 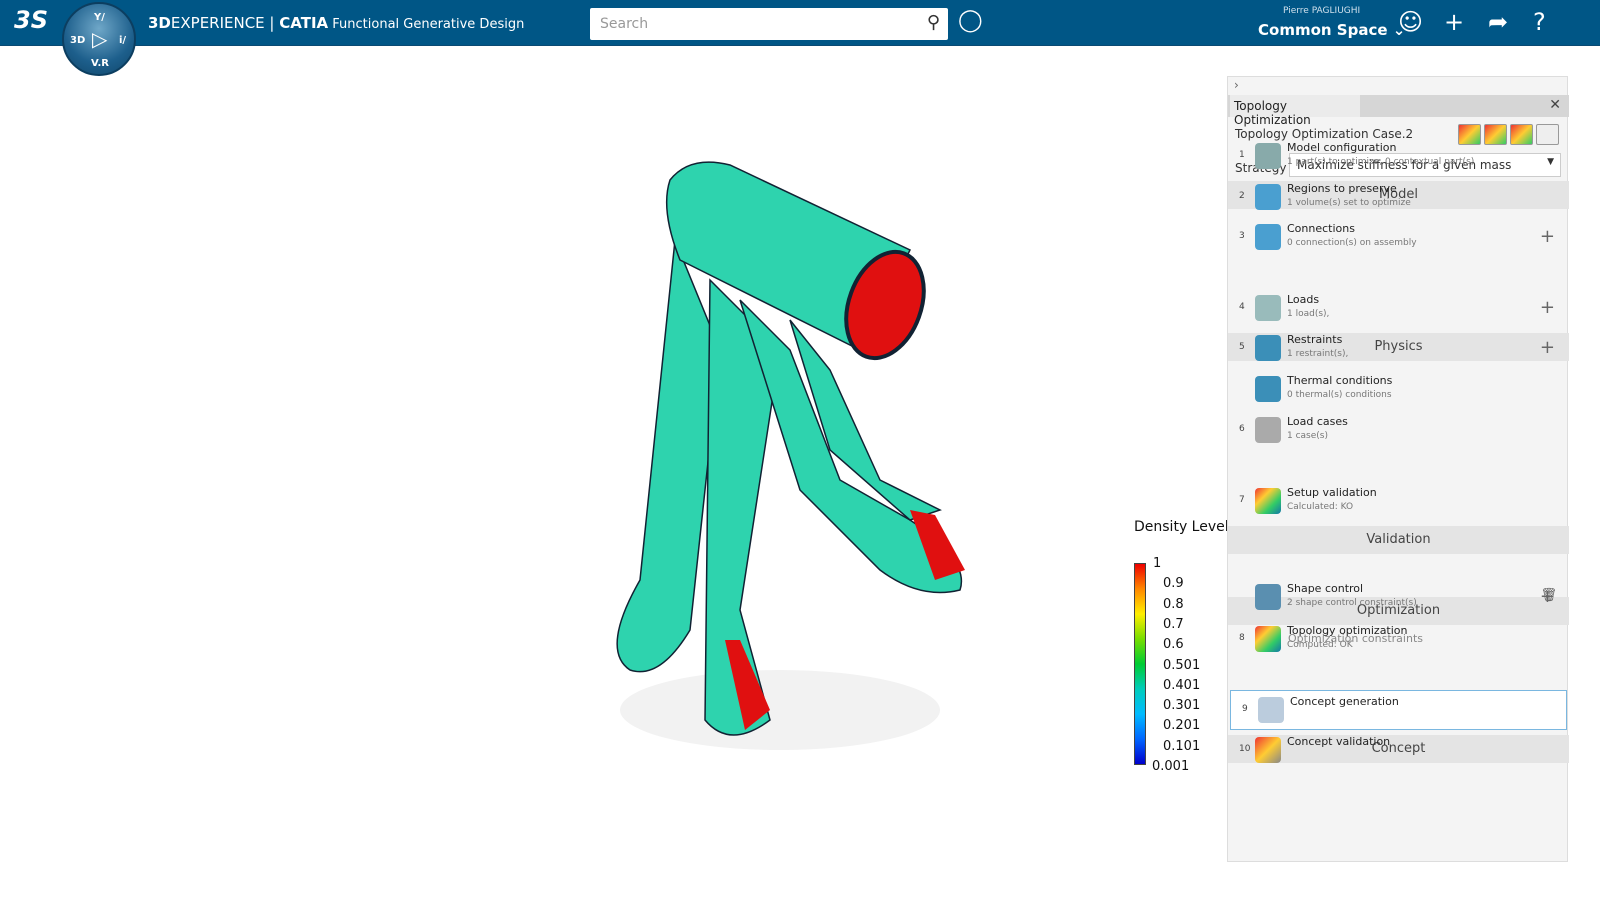 I want to click on compass-widget: Y/ 3D ▷ i/ V.R, so click(x=99, y=39).